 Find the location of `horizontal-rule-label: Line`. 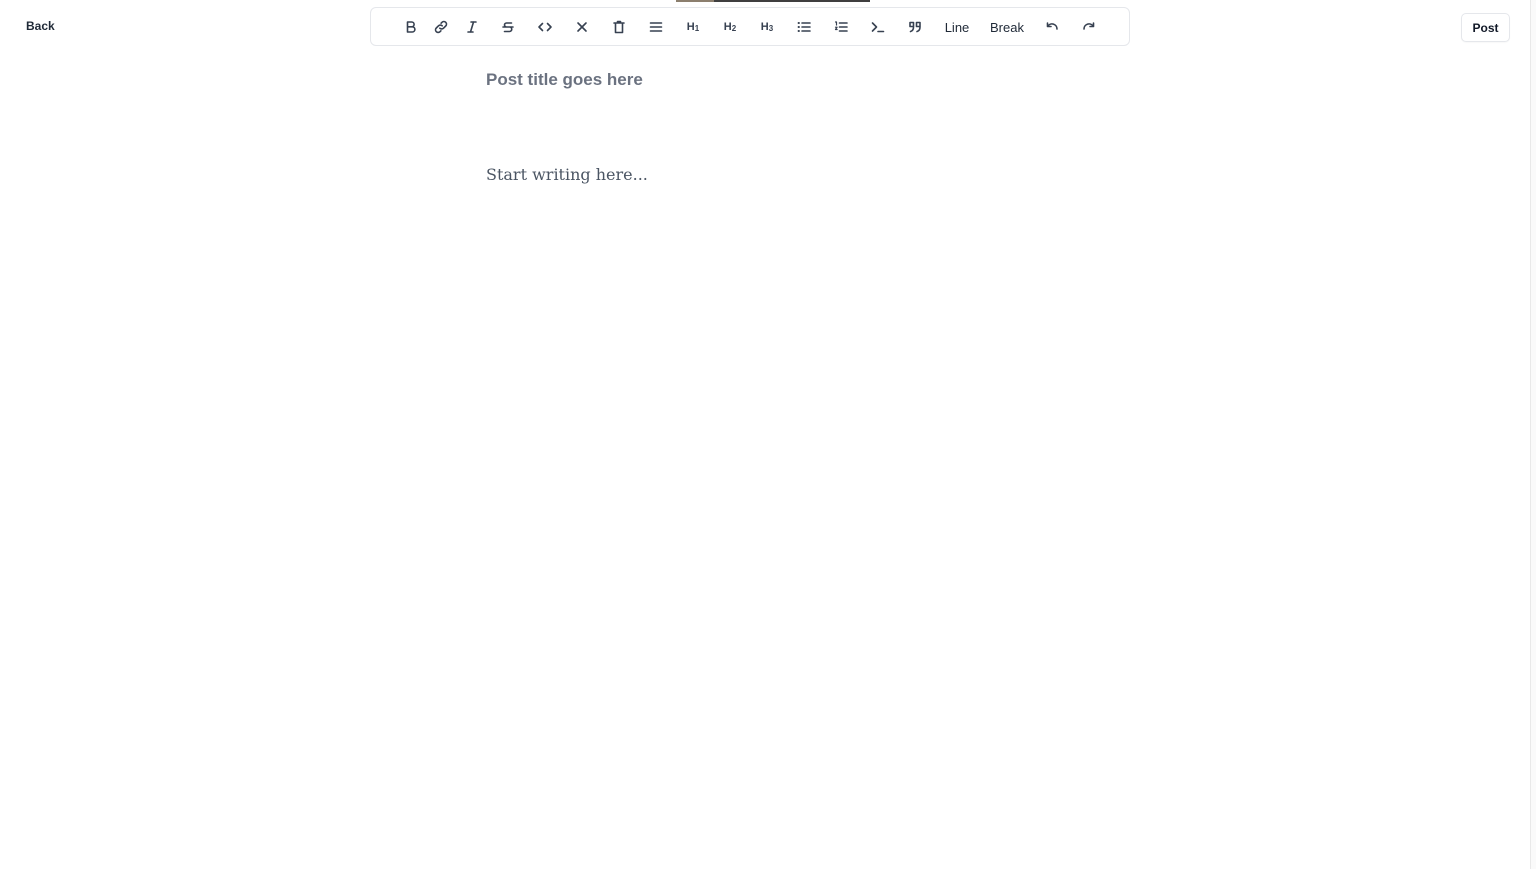

horizontal-rule-label: Line is located at coordinates (957, 27).